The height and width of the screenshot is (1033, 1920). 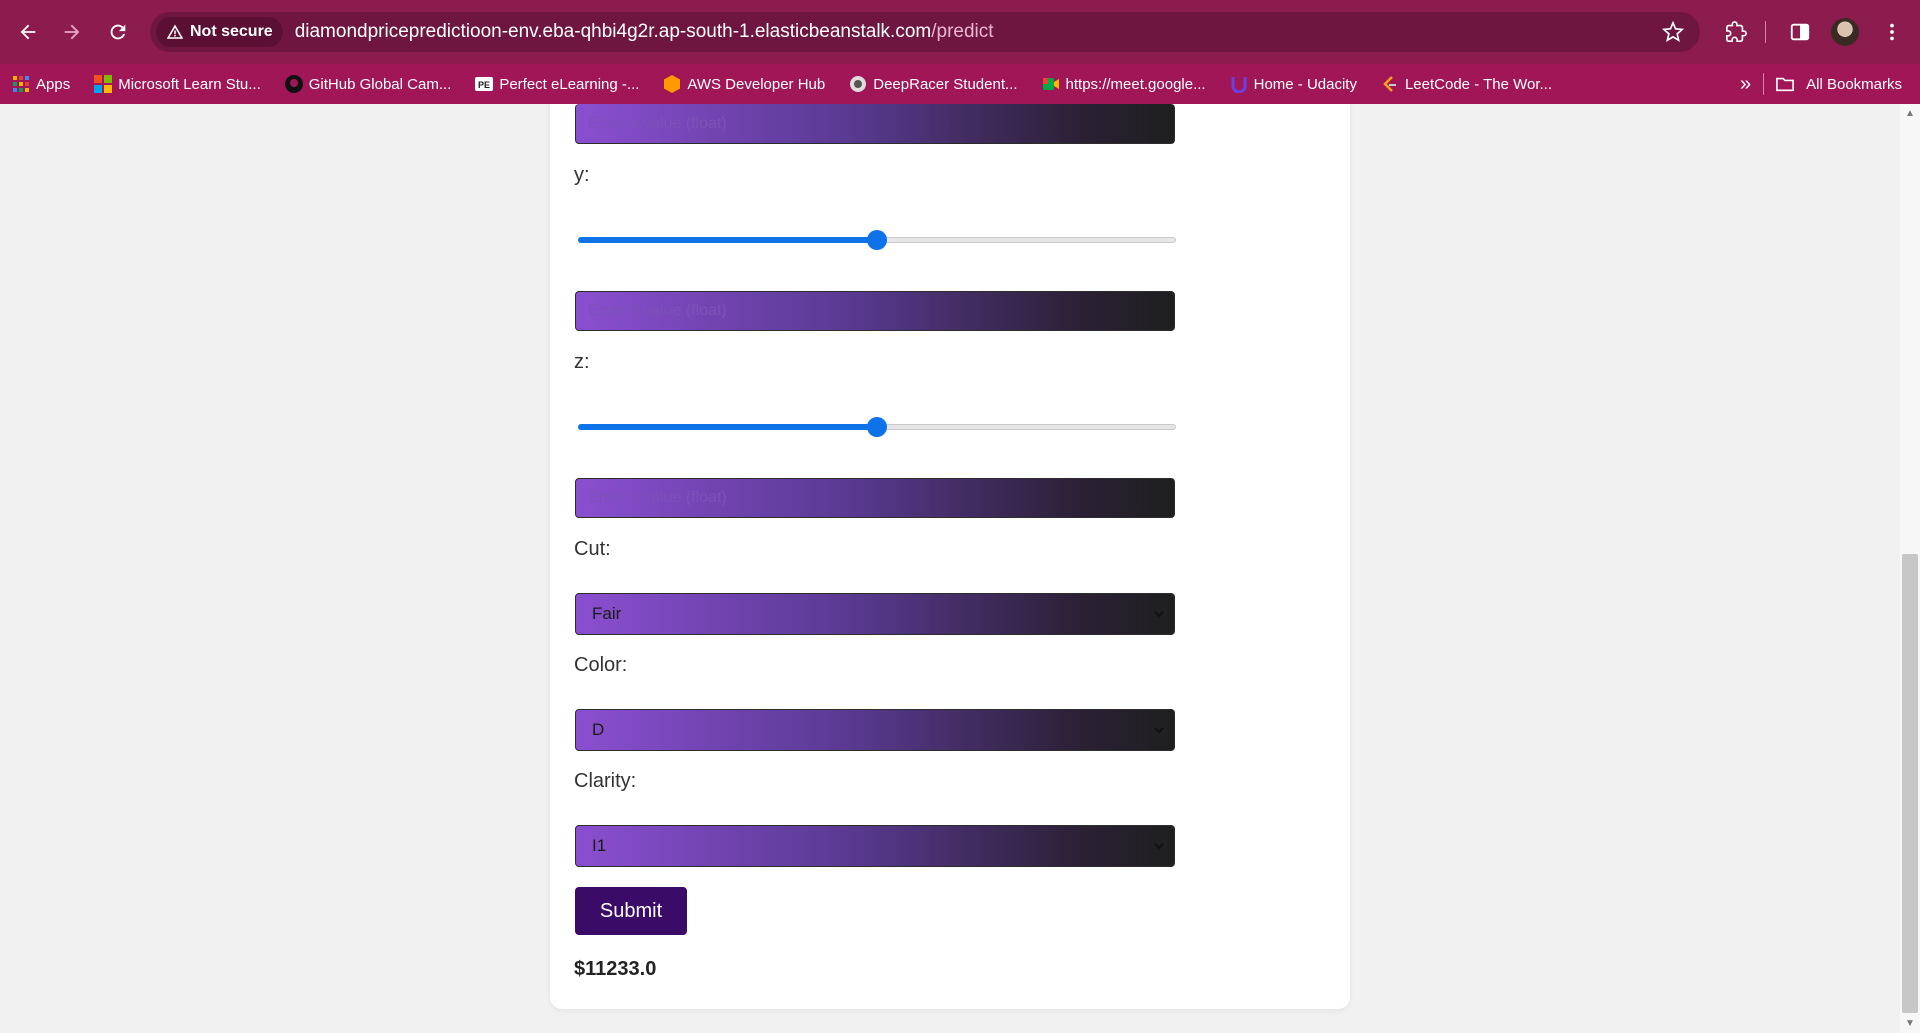 I want to click on udacity-icon, so click(x=1239, y=84).